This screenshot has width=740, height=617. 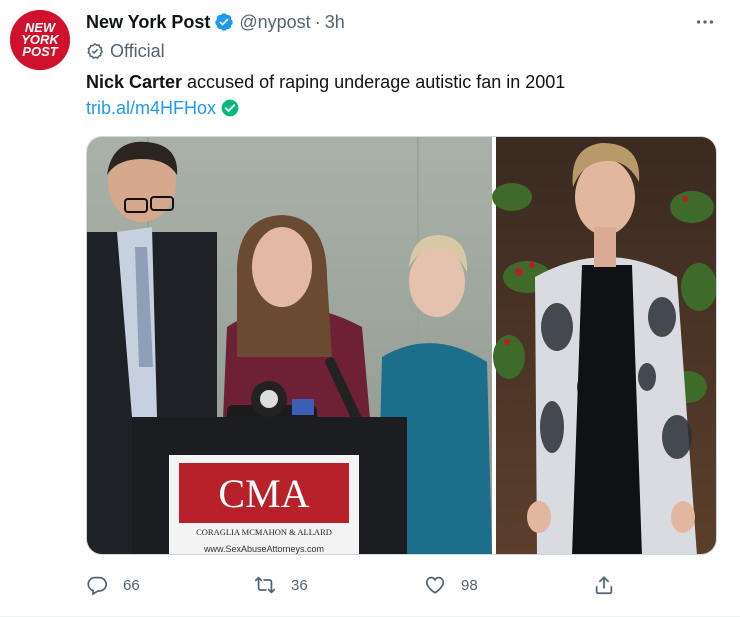 I want to click on official-badge-icon, so click(x=95, y=51).